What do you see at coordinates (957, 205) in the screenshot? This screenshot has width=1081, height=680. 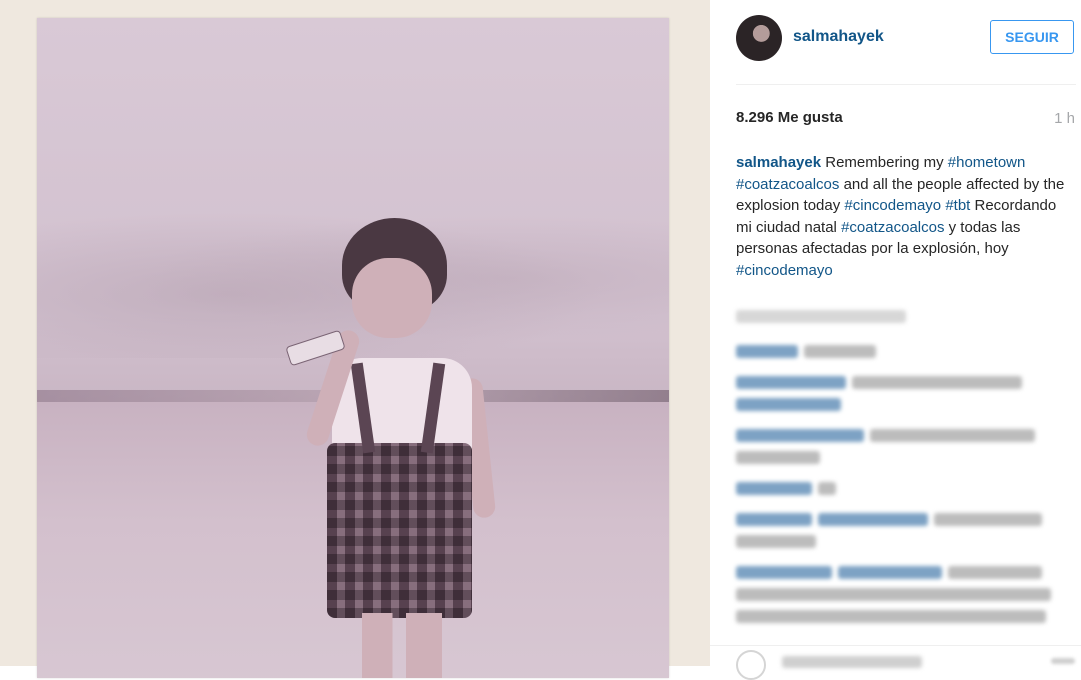 I see `hashtag-link: #tbt` at bounding box center [957, 205].